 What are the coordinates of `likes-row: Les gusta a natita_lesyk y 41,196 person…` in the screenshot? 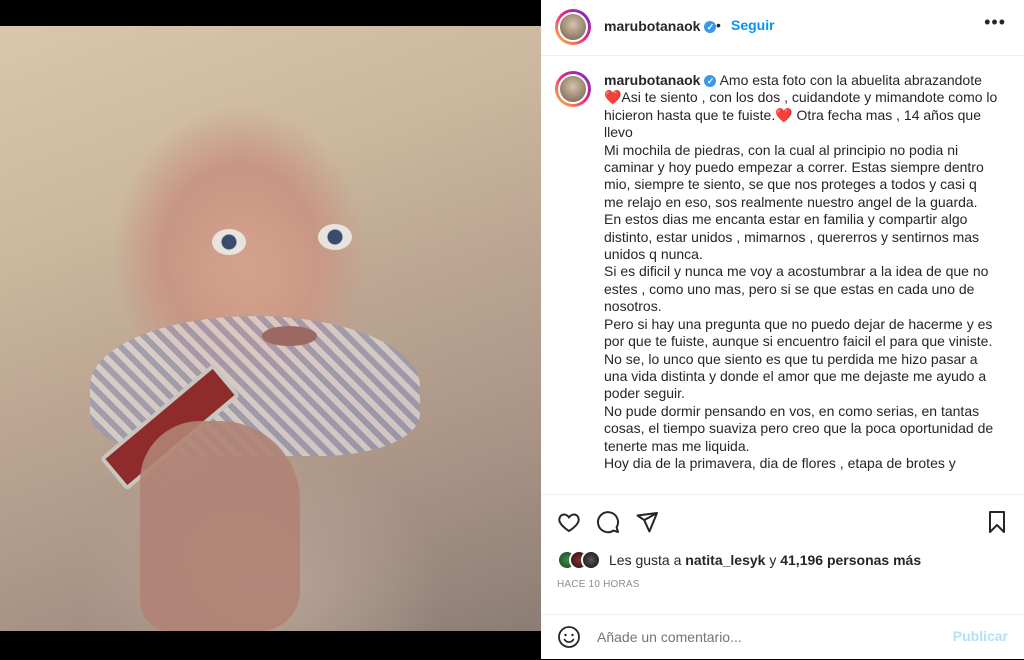 It's located at (739, 560).